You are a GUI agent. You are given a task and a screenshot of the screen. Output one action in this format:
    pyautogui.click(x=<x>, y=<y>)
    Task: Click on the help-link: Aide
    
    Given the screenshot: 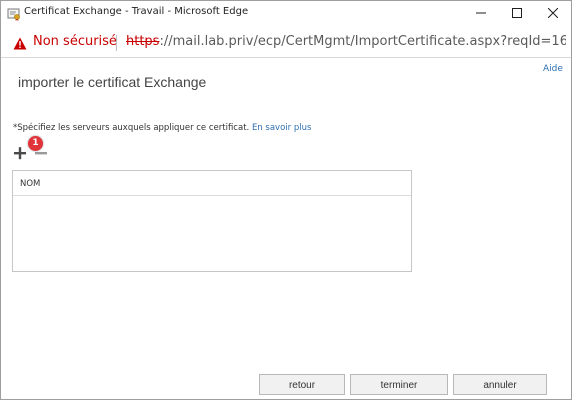 What is the action you would take?
    pyautogui.click(x=553, y=69)
    